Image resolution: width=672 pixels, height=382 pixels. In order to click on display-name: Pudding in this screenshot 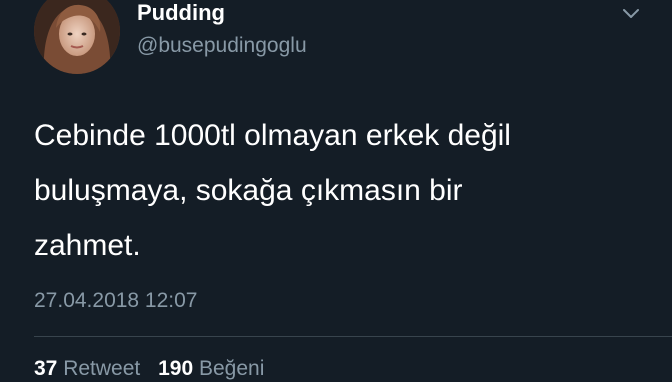, I will do `click(181, 13)`.